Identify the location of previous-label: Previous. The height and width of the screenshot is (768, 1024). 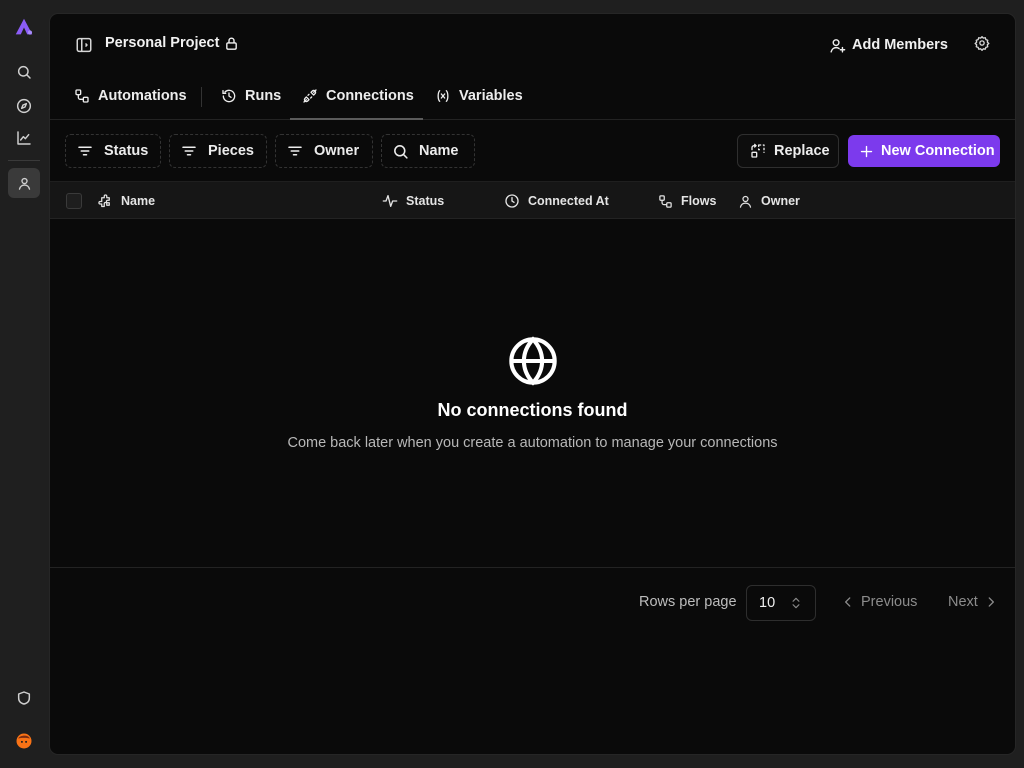
(889, 602).